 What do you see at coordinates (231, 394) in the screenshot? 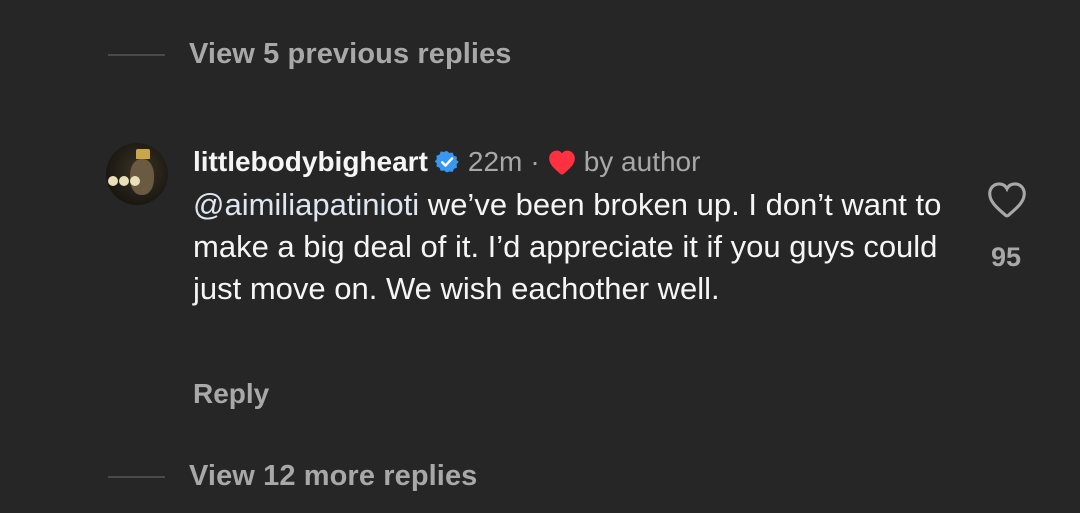
I see `reply-button: Reply` at bounding box center [231, 394].